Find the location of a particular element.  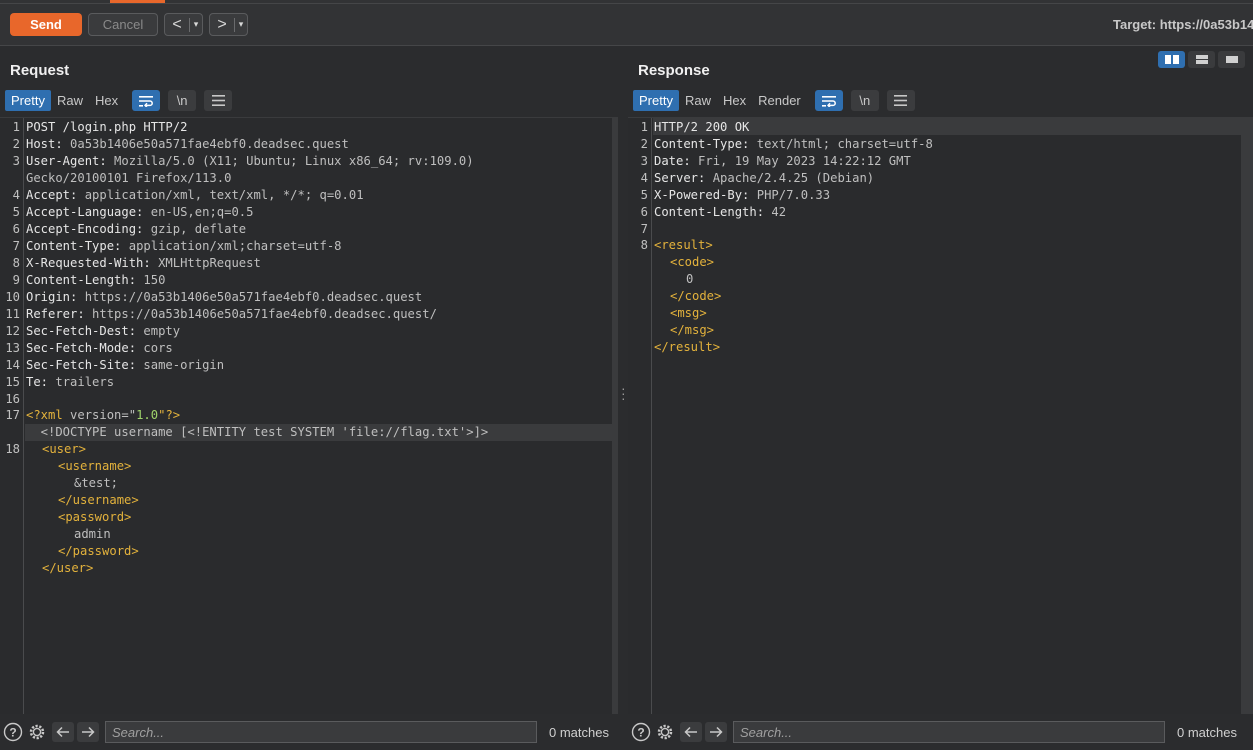

request-title: Request is located at coordinates (40, 70).